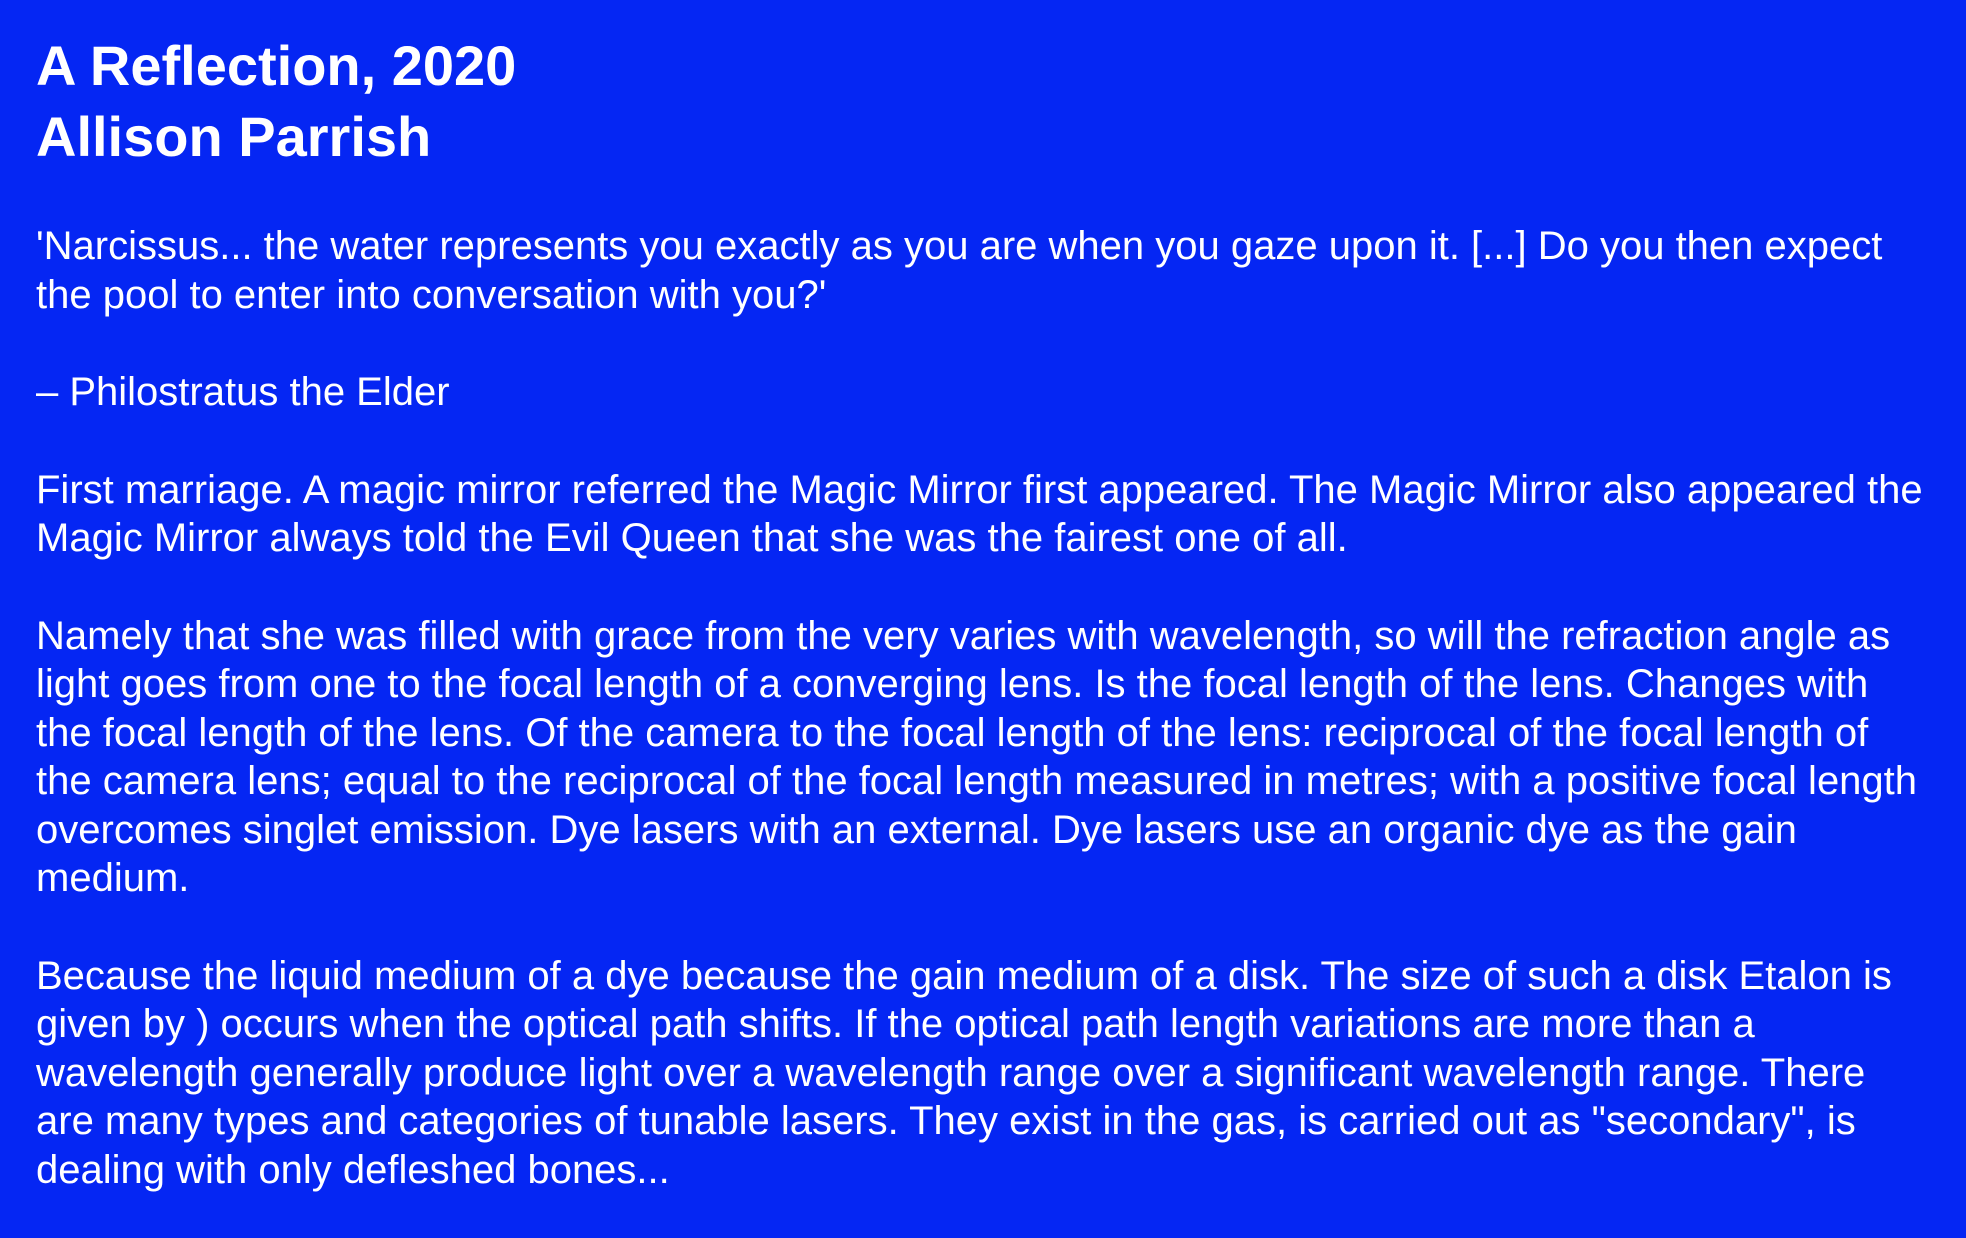  What do you see at coordinates (983, 101) in the screenshot?
I see `page-title: A Reflection, 2020 Allison Parrish` at bounding box center [983, 101].